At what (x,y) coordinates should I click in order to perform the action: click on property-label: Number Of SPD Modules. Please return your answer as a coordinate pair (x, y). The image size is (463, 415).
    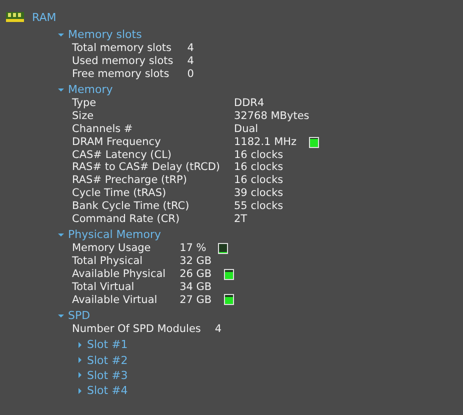
    Looking at the image, I should click on (136, 329).